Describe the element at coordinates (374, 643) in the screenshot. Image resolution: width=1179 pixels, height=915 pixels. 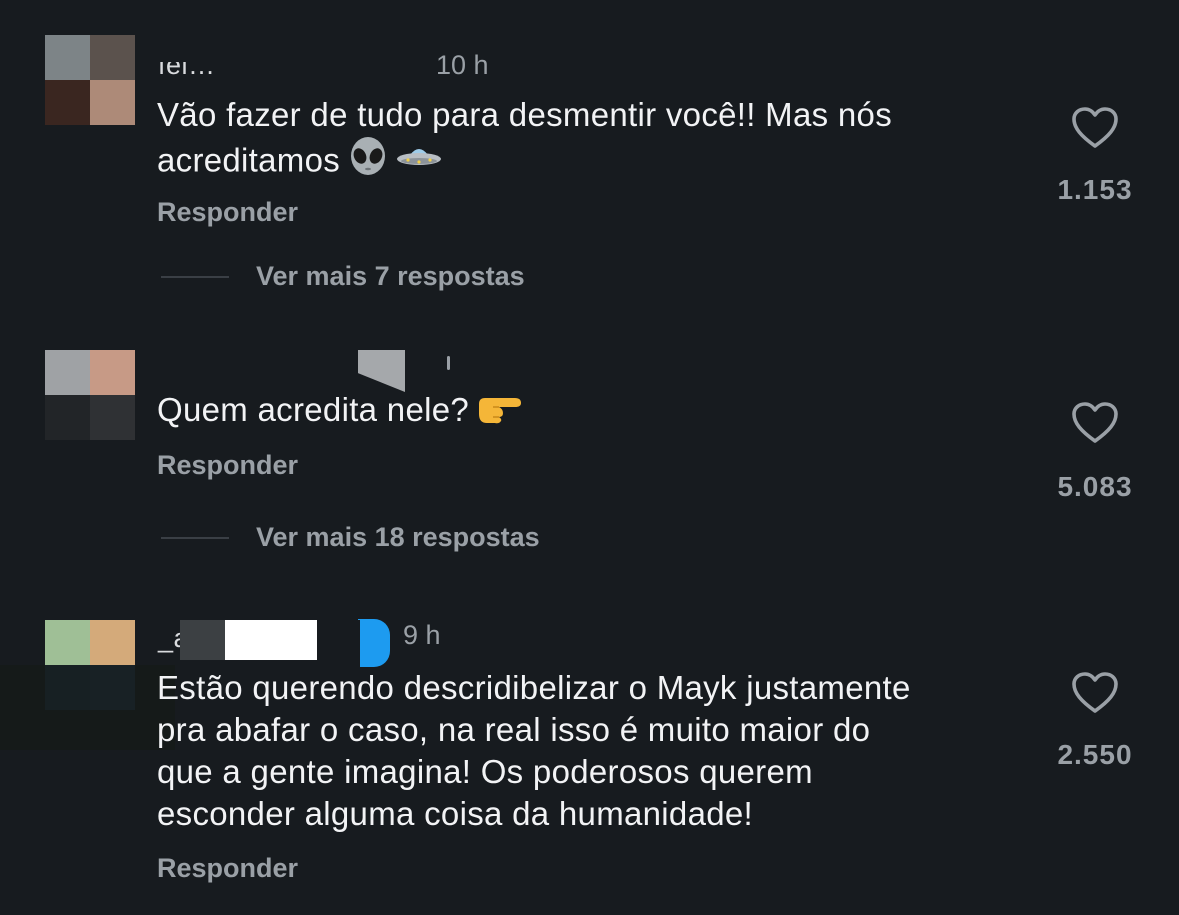
I see `verified-badge-icon` at that location.